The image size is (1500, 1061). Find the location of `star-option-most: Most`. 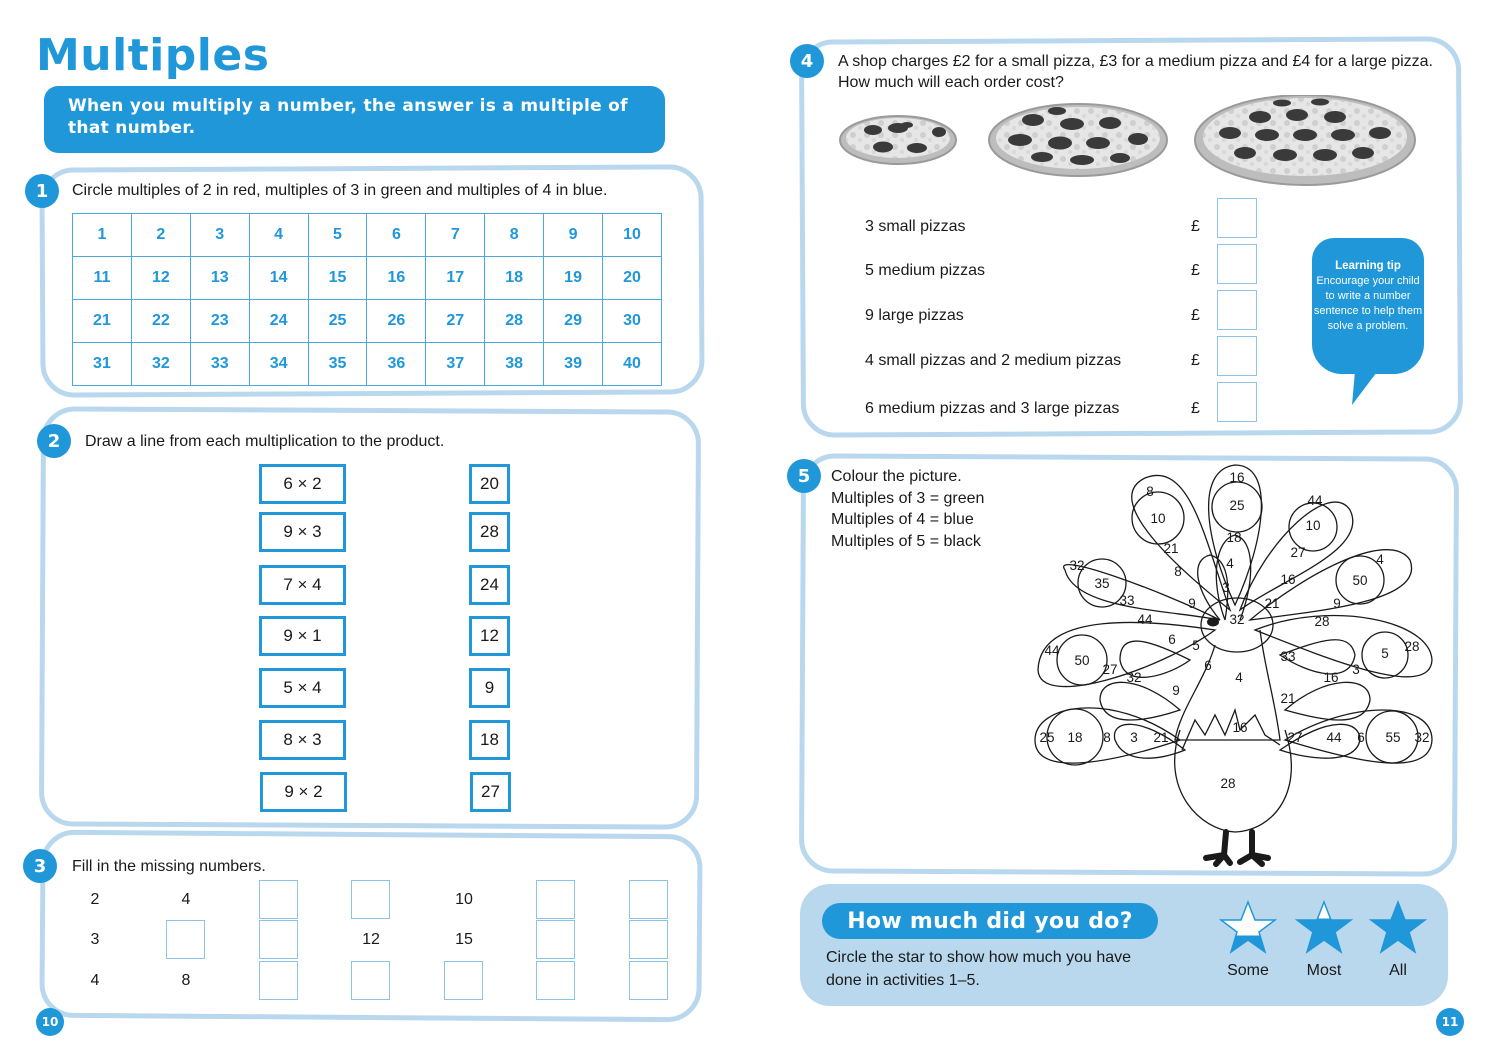

star-option-most: Most is located at coordinates (1324, 939).